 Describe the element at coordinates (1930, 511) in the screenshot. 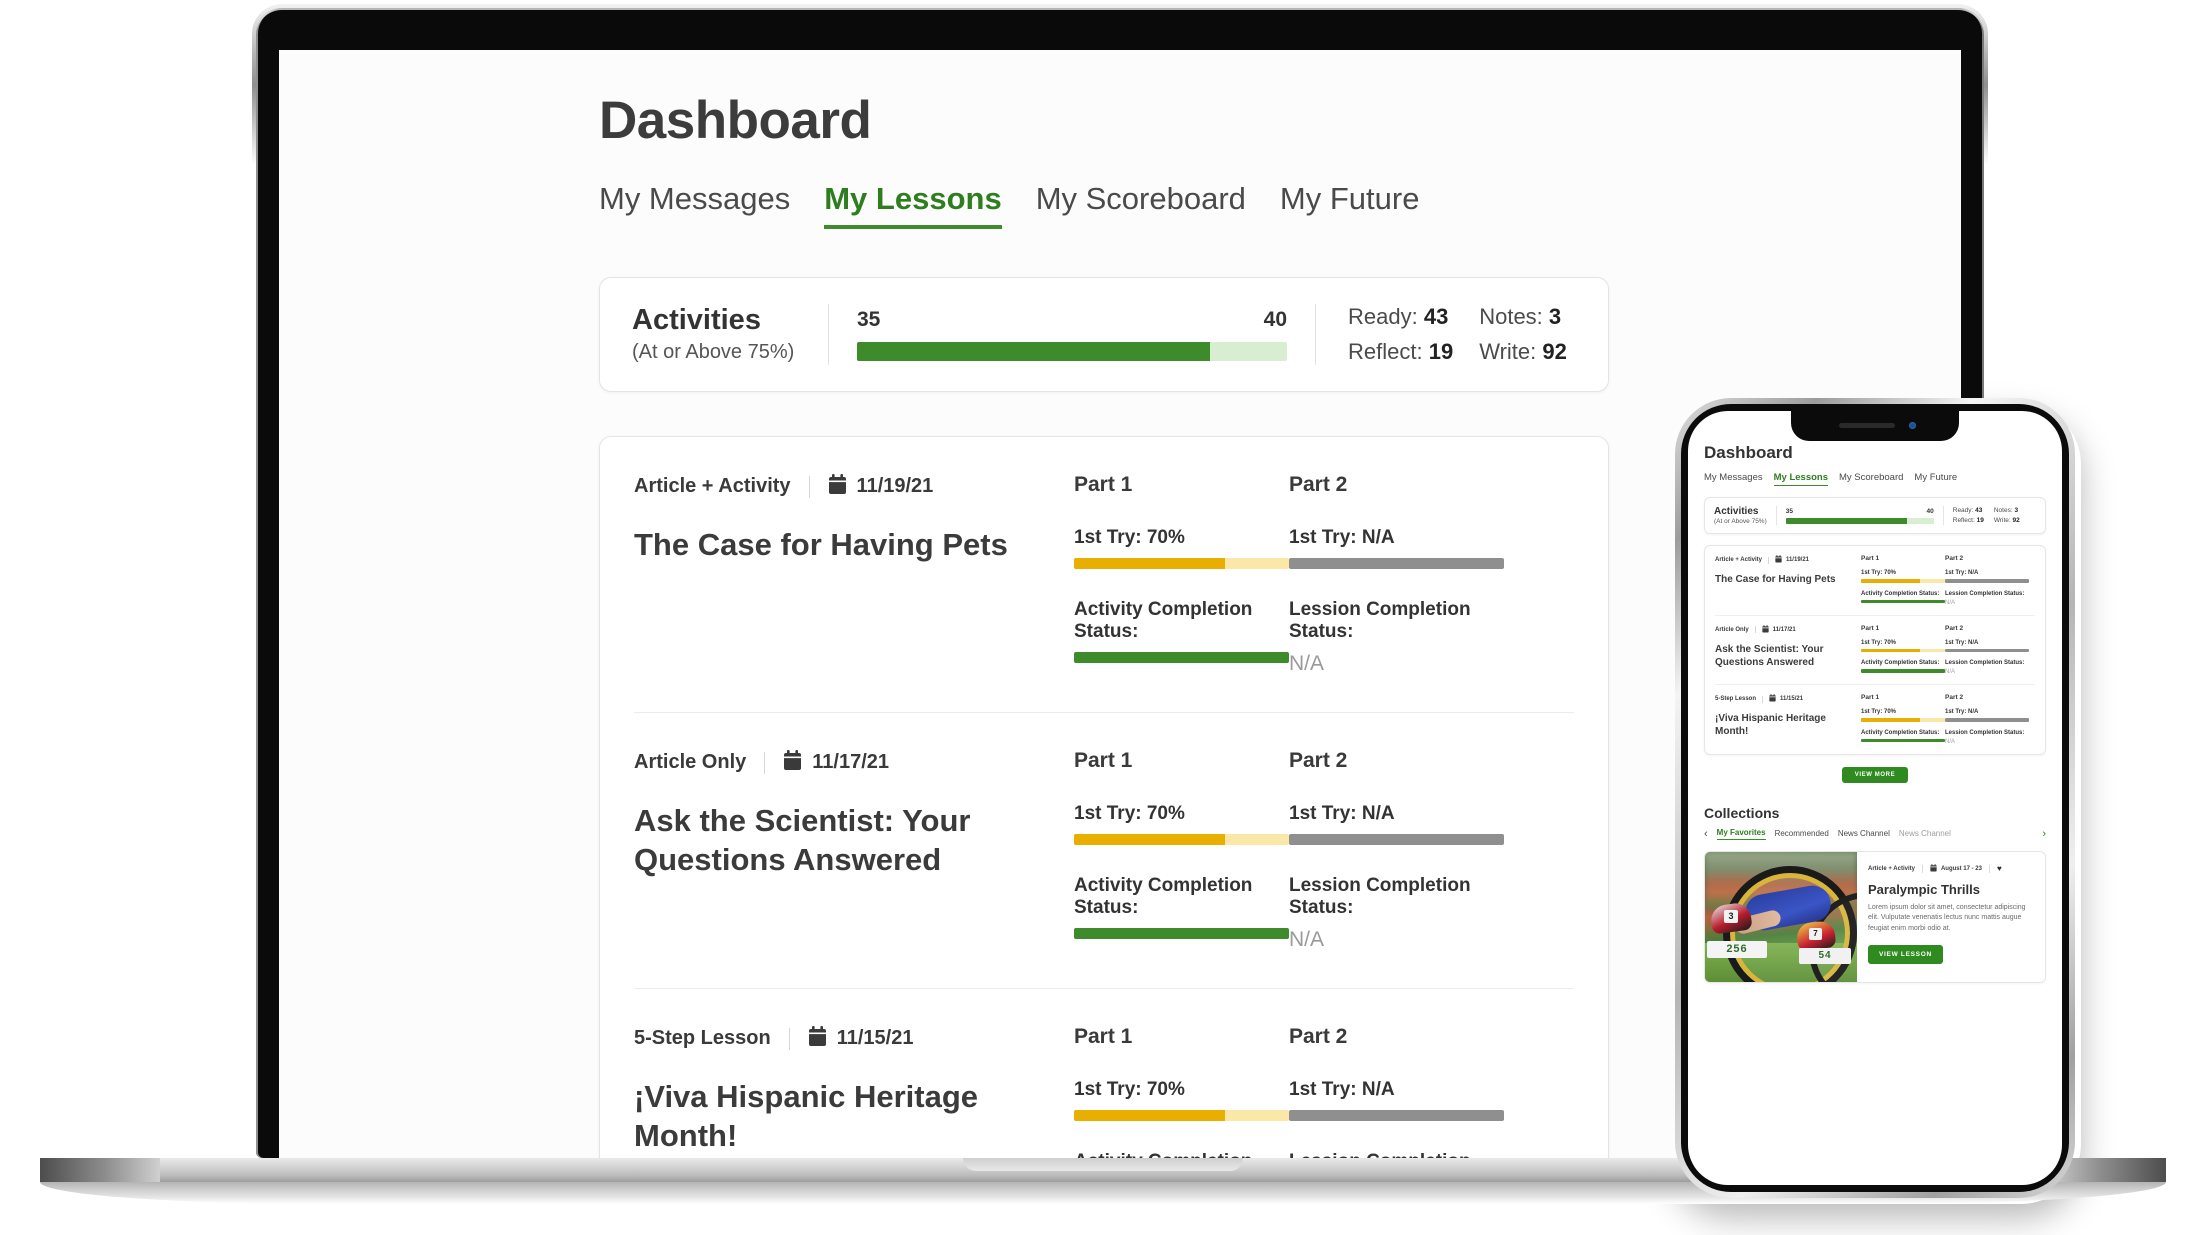

I see `phone-activities-total: 40` at that location.